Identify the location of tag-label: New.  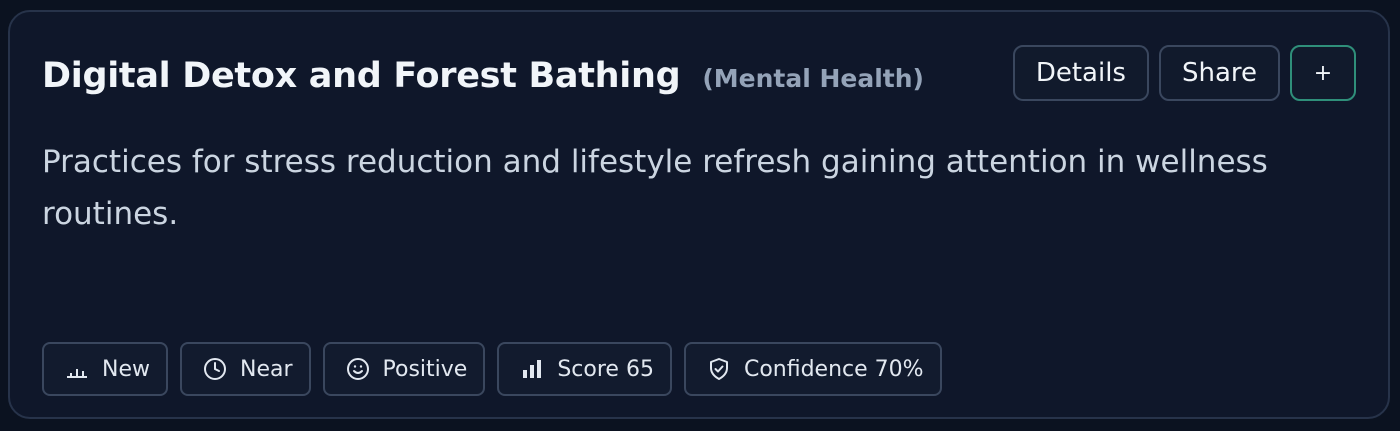
(126, 369).